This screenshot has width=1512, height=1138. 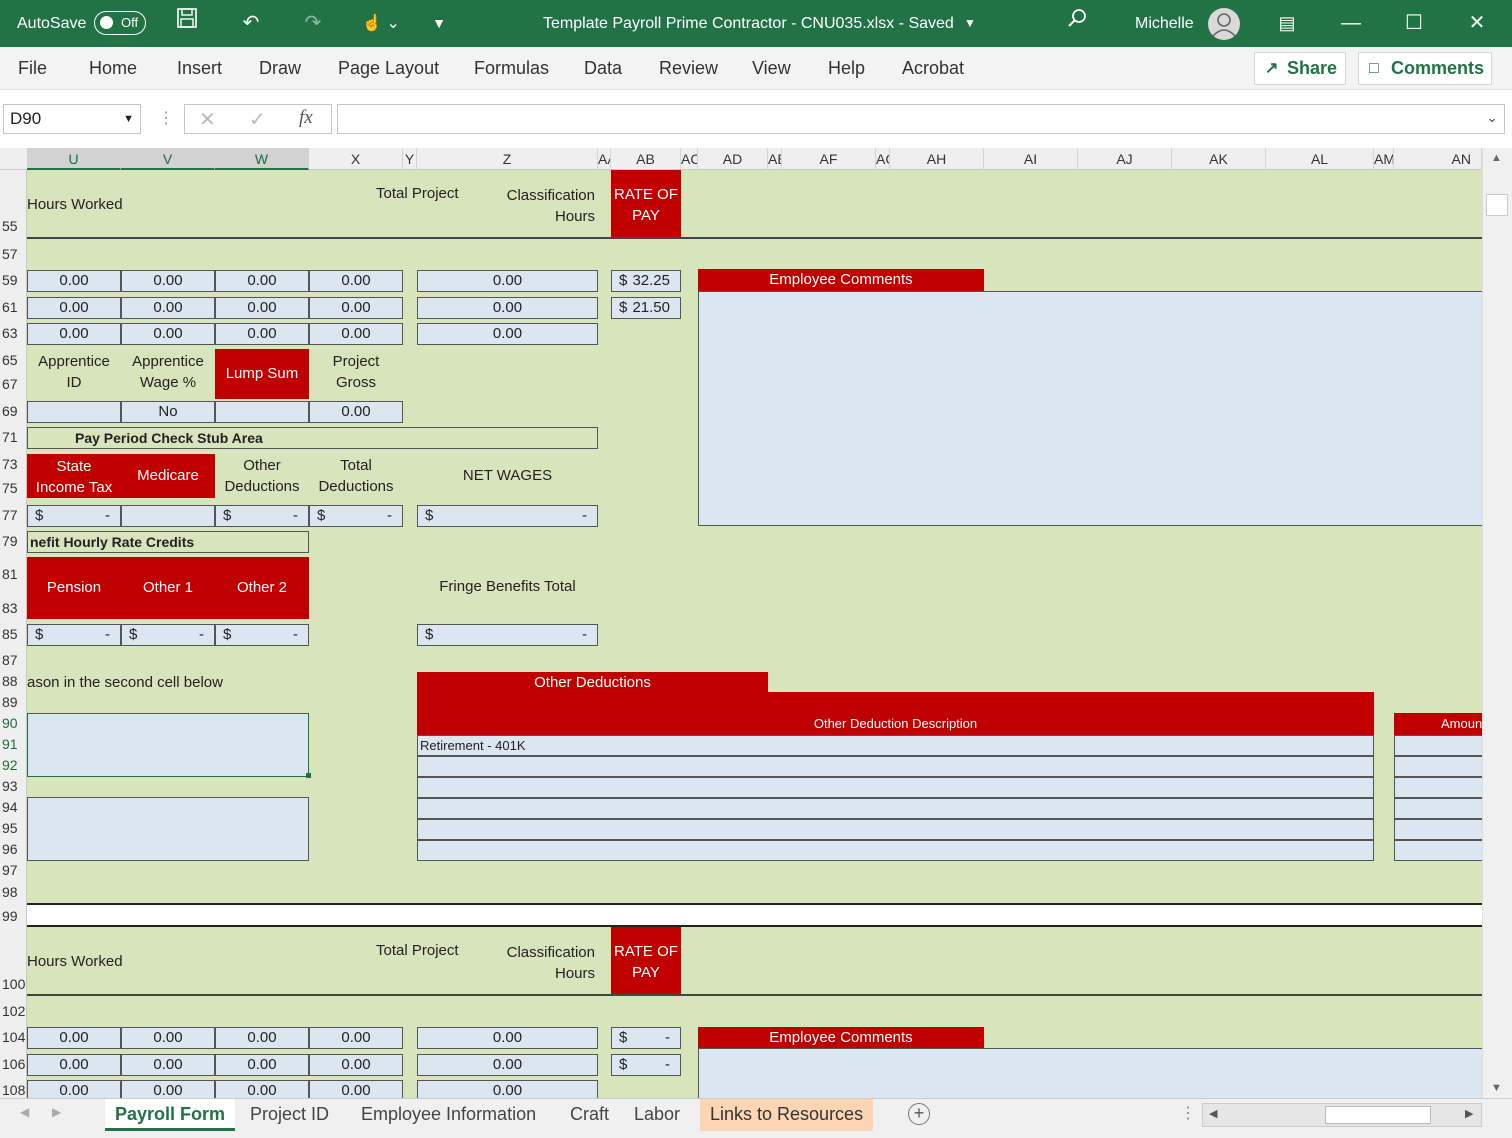 I want to click on row-header: 92, so click(x=13, y=765).